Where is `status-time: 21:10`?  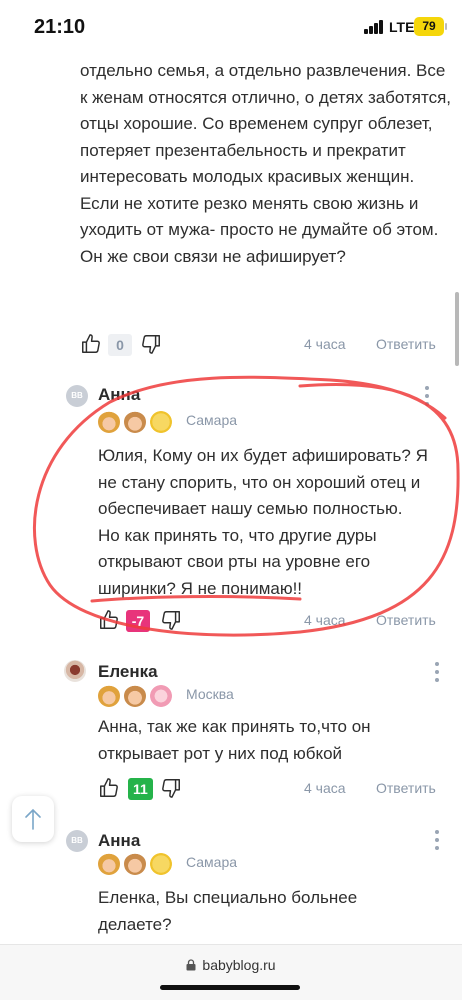 status-time: 21:10 is located at coordinates (60, 27).